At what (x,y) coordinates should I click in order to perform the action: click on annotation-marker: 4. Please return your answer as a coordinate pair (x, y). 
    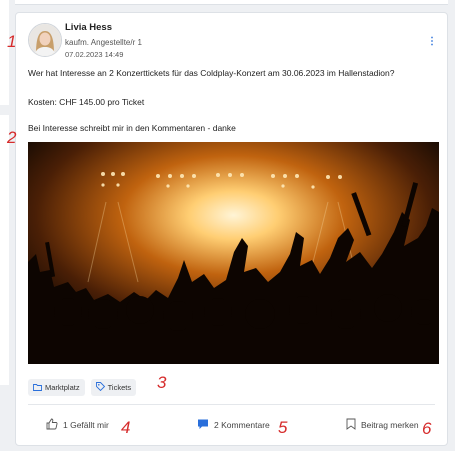
    Looking at the image, I should click on (126, 427).